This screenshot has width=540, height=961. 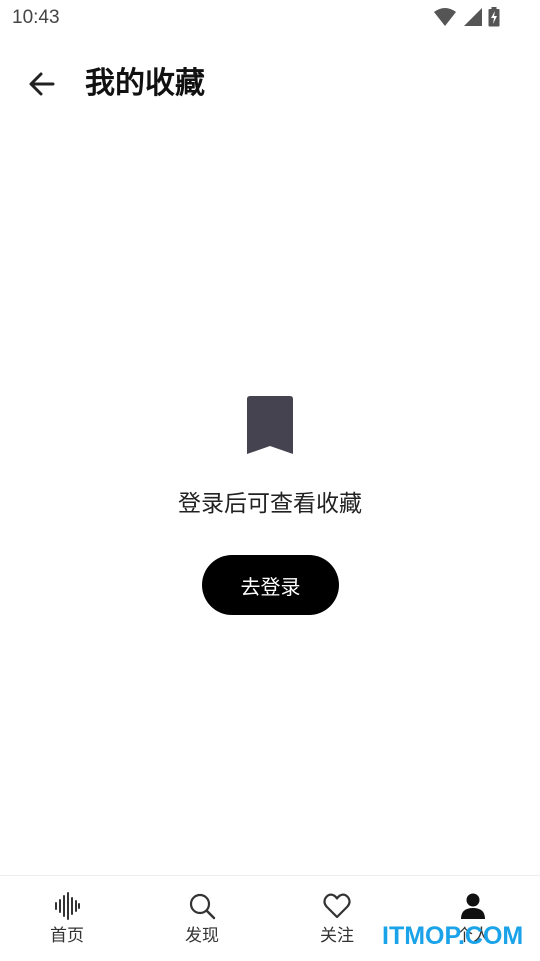 I want to click on status-icons, so click(x=467, y=17).